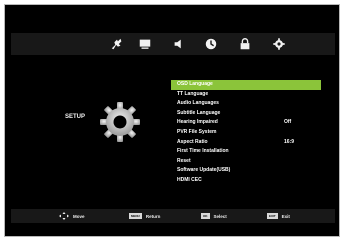 The width and height of the screenshot is (344, 241). Describe the element at coordinates (246, 104) in the screenshot. I see `menu-item: Audio Languages` at that location.